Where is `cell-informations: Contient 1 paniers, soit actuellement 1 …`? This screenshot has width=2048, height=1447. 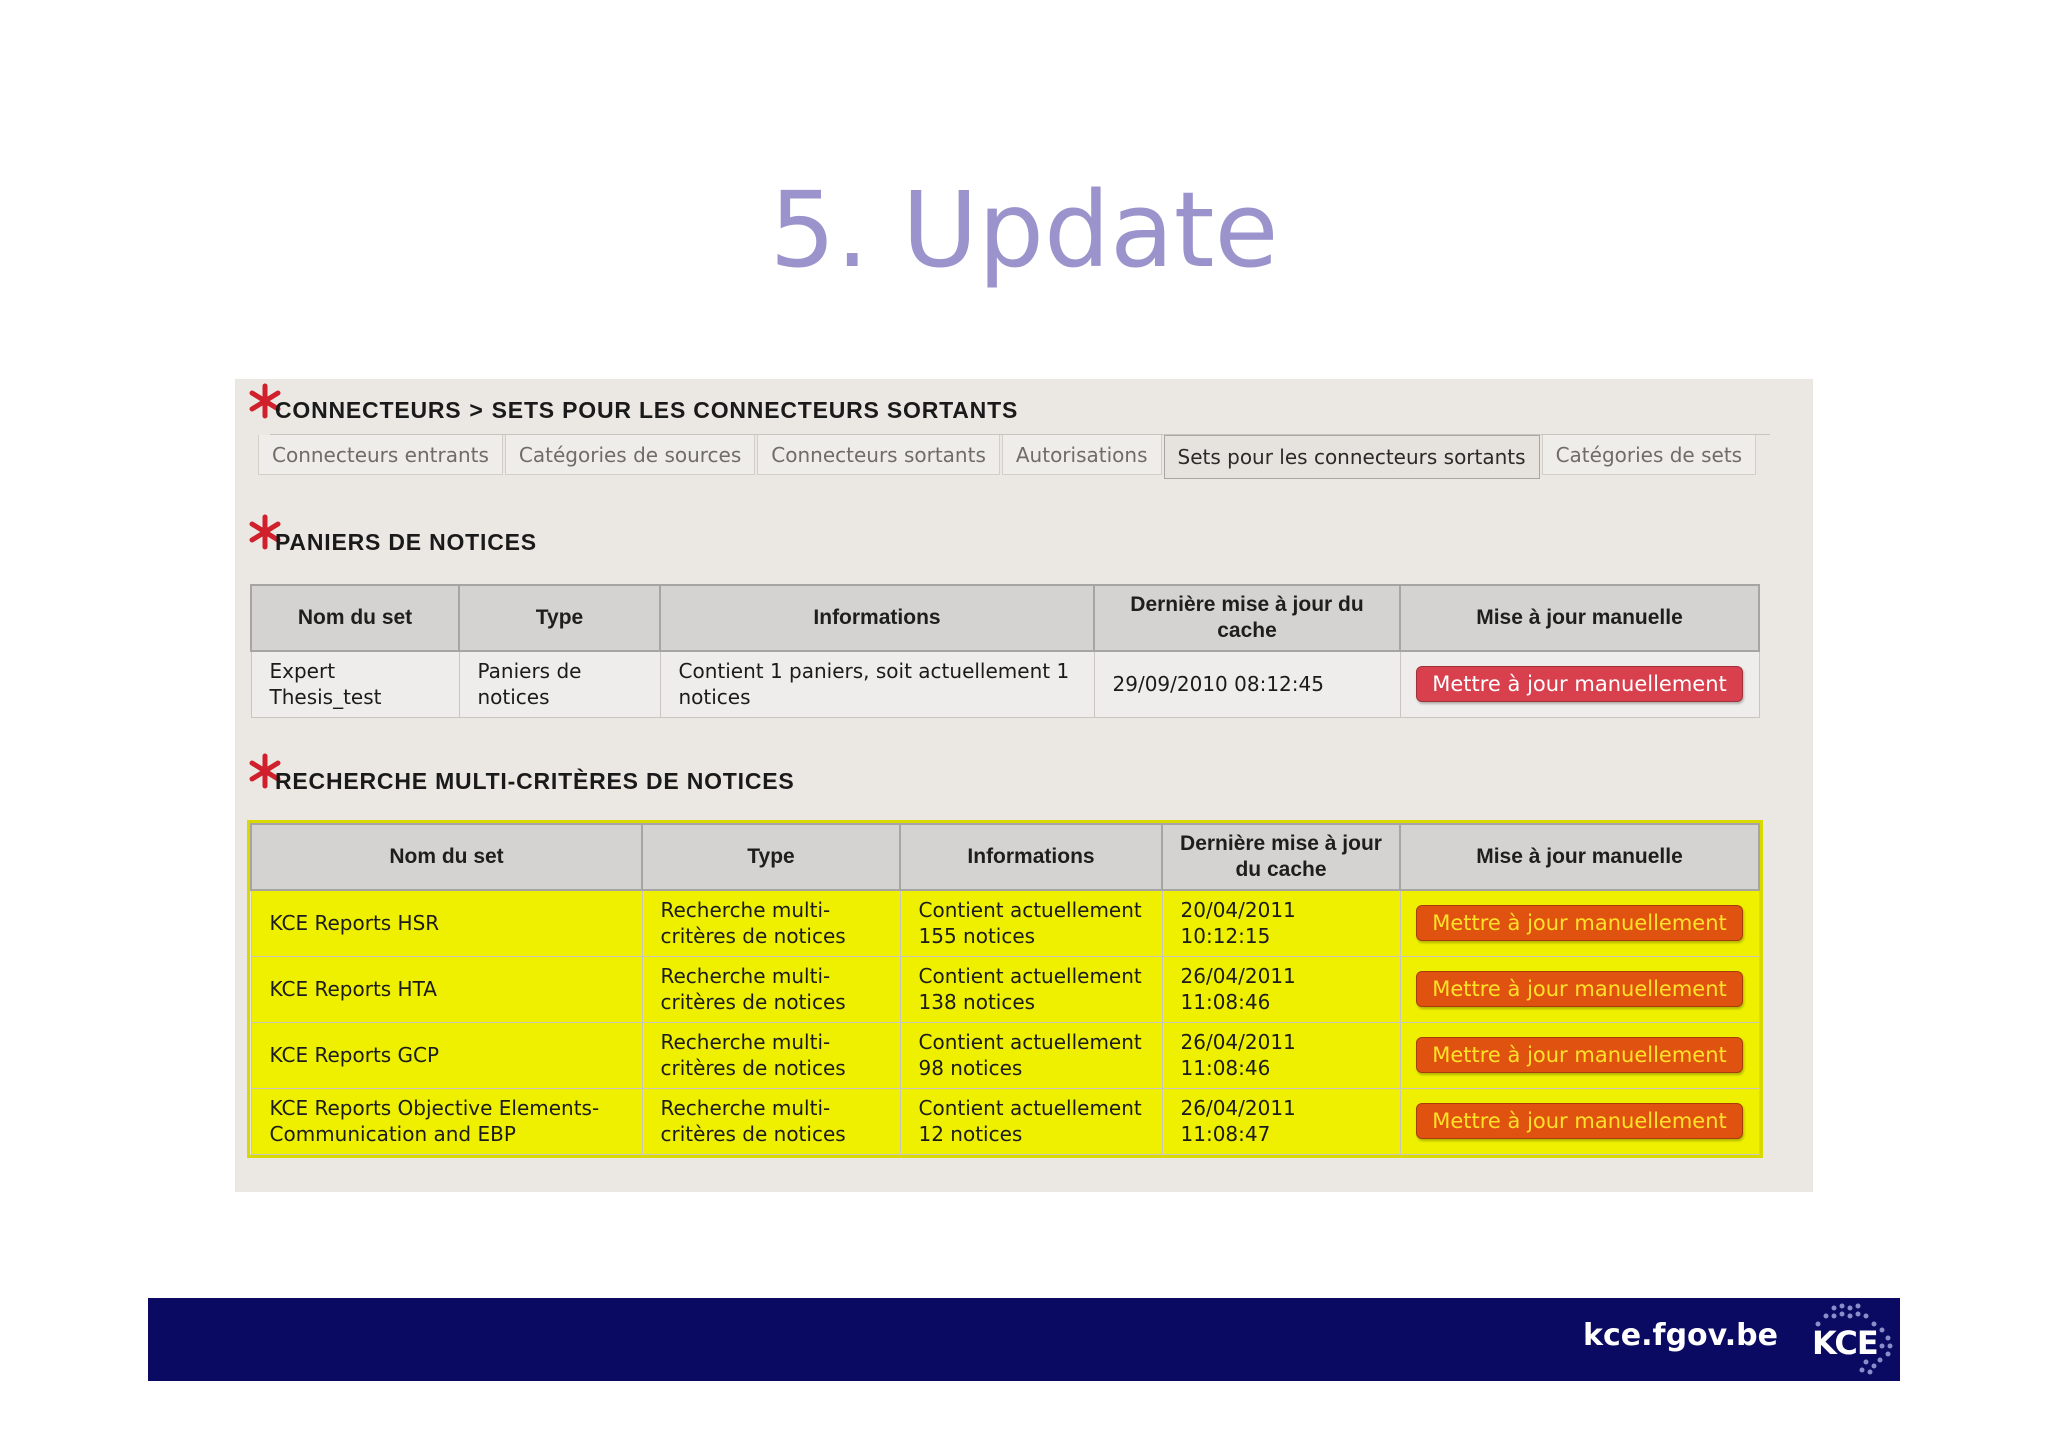 cell-informations: Contient 1 paniers, soit actuellement 1 … is located at coordinates (877, 684).